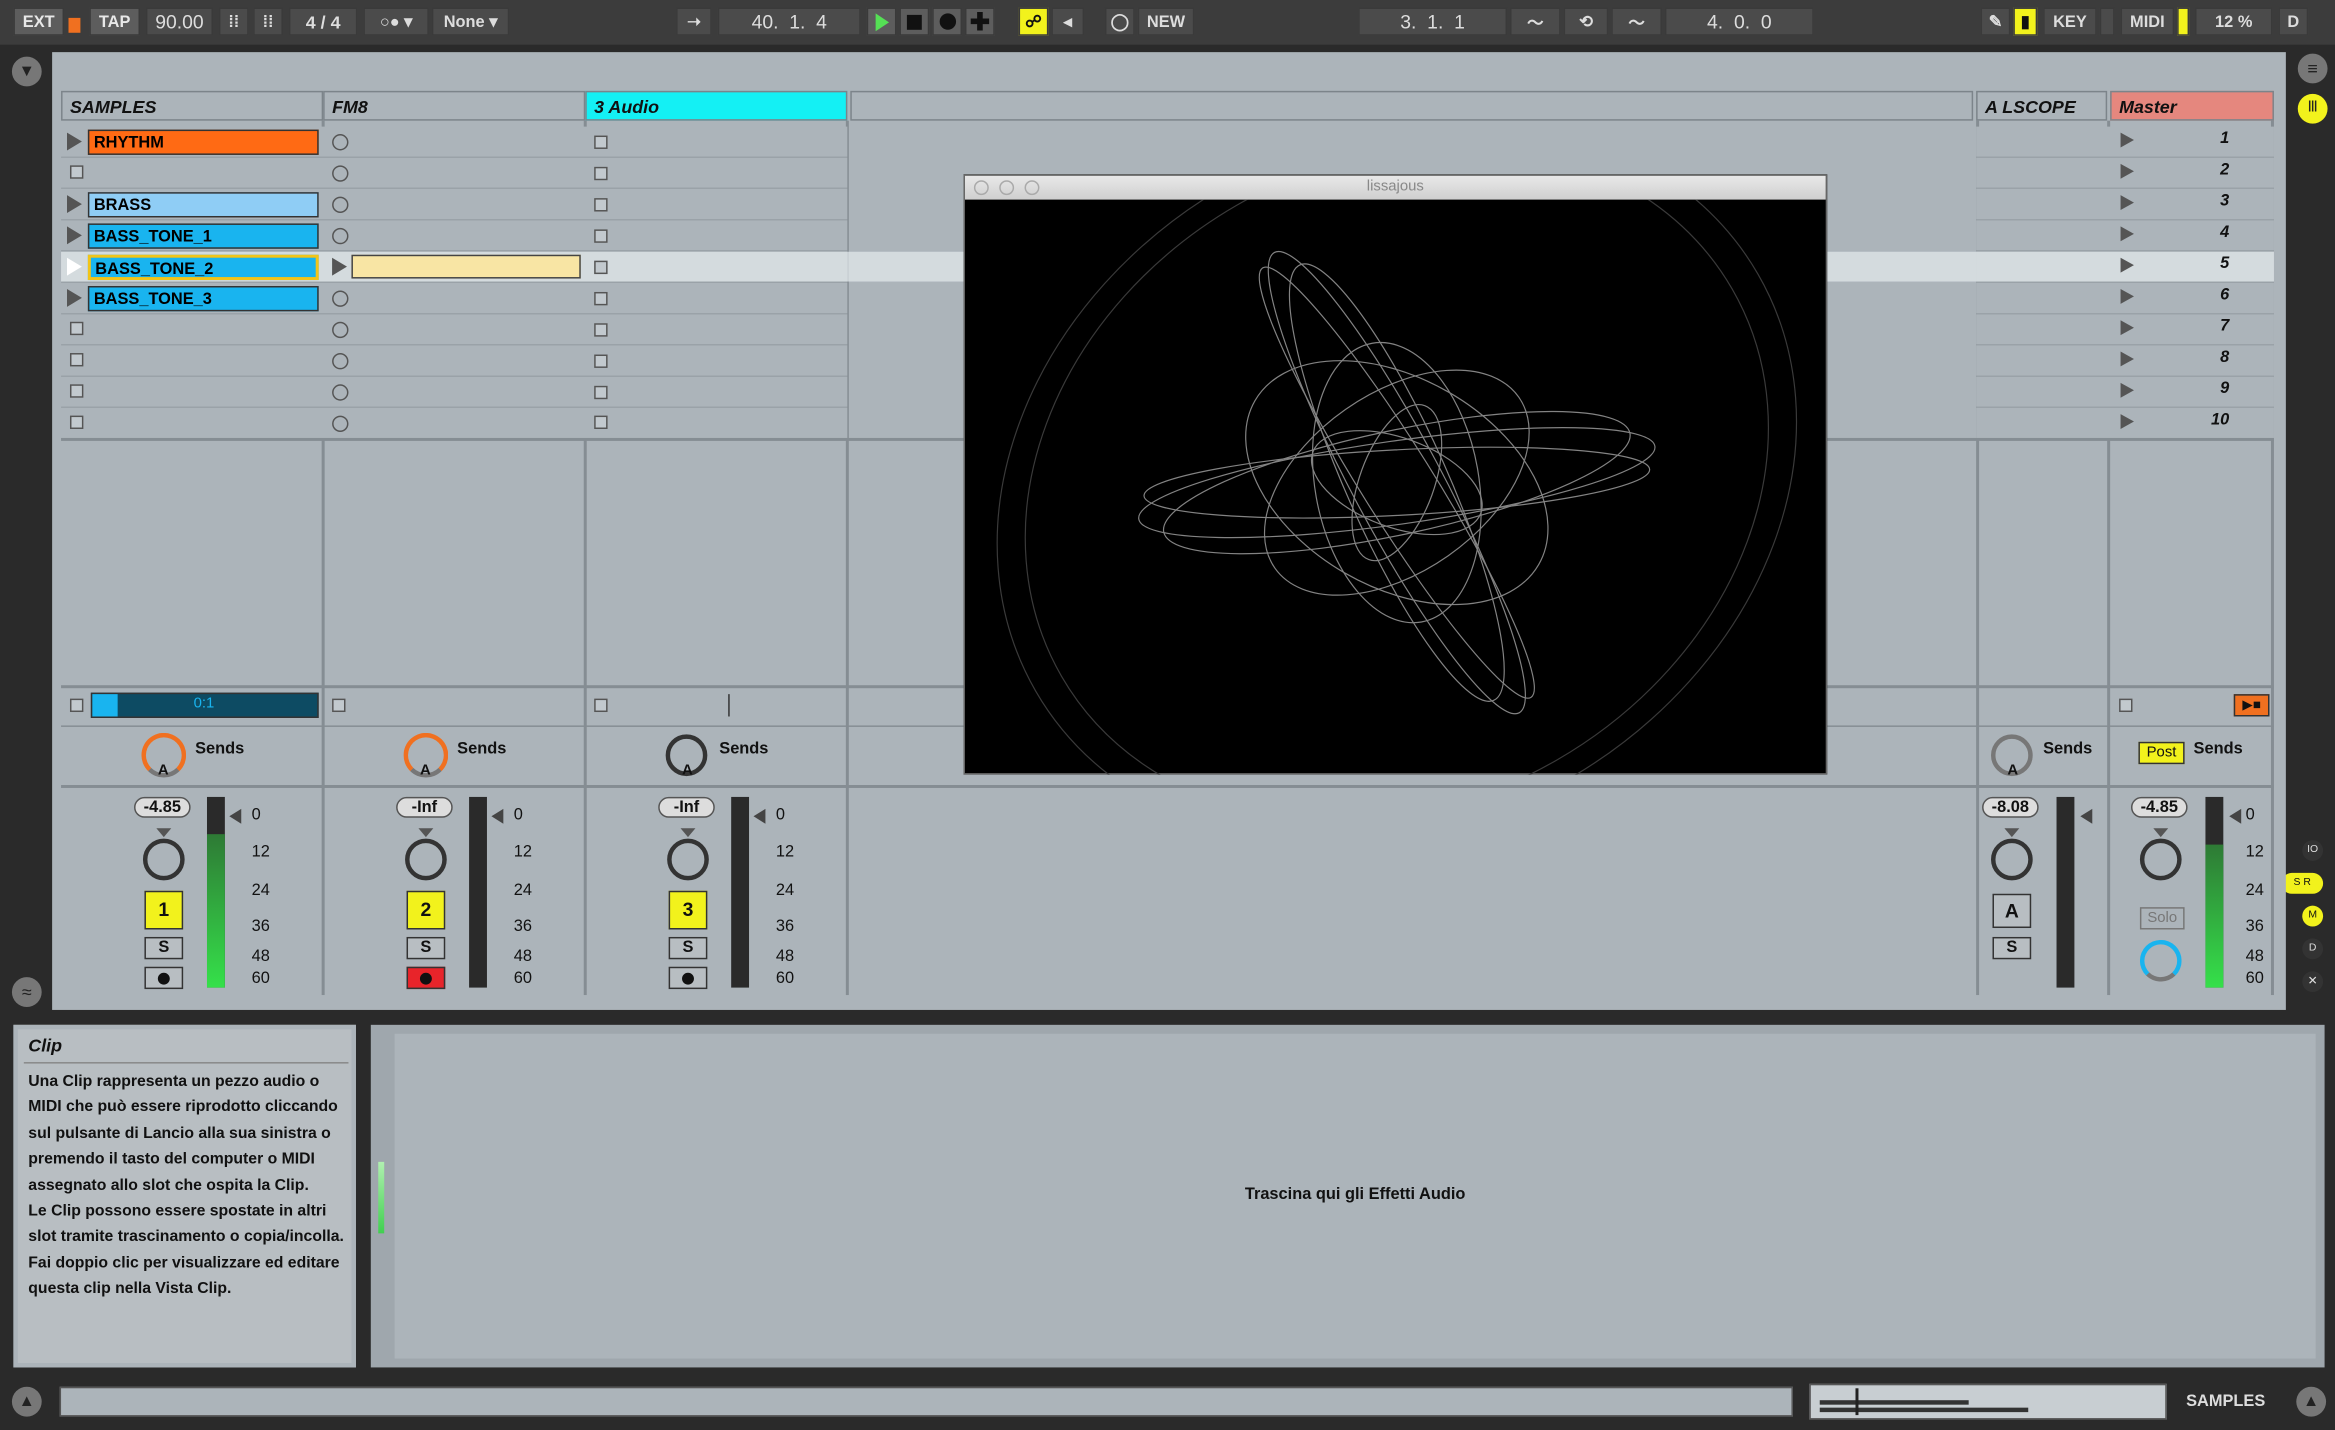 Image resolution: width=2335 pixels, height=1430 pixels. I want to click on track-activator-button: 2, so click(426, 910).